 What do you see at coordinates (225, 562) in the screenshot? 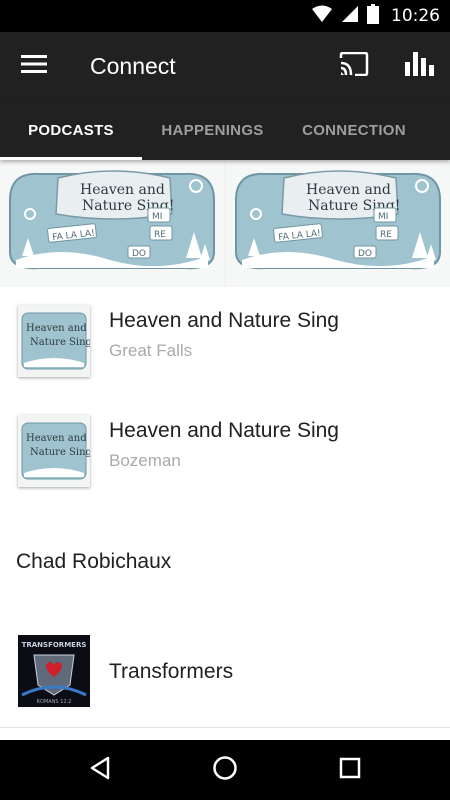
I see `list-item: Chad Robichaux` at bounding box center [225, 562].